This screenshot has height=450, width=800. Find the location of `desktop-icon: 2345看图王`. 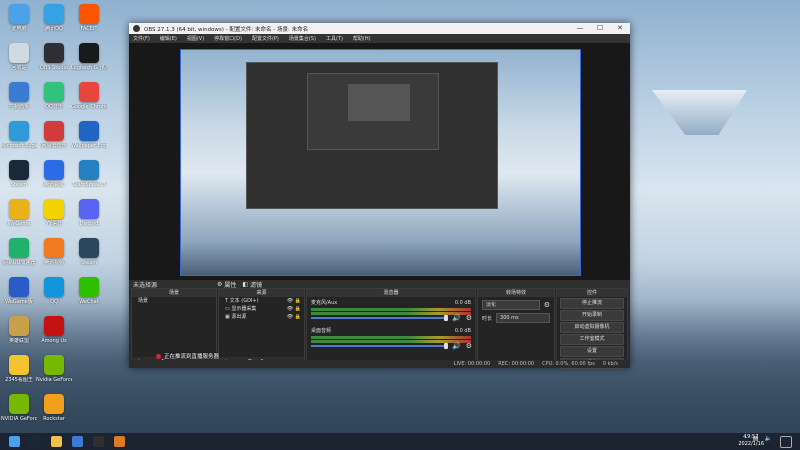

desktop-icon: 2345看图王 is located at coordinates (19, 376).